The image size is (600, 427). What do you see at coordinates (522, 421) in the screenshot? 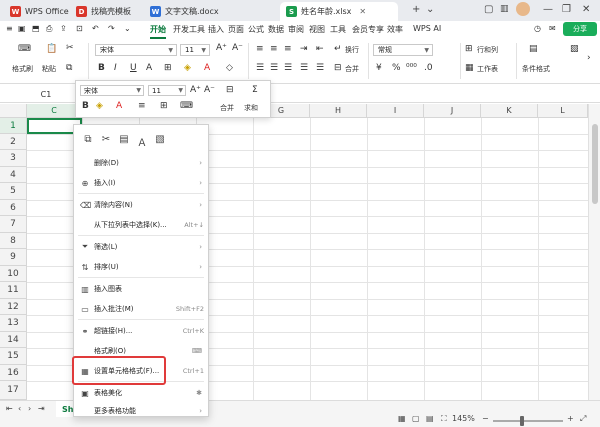
I see `zoom-slider-knob` at bounding box center [522, 421].